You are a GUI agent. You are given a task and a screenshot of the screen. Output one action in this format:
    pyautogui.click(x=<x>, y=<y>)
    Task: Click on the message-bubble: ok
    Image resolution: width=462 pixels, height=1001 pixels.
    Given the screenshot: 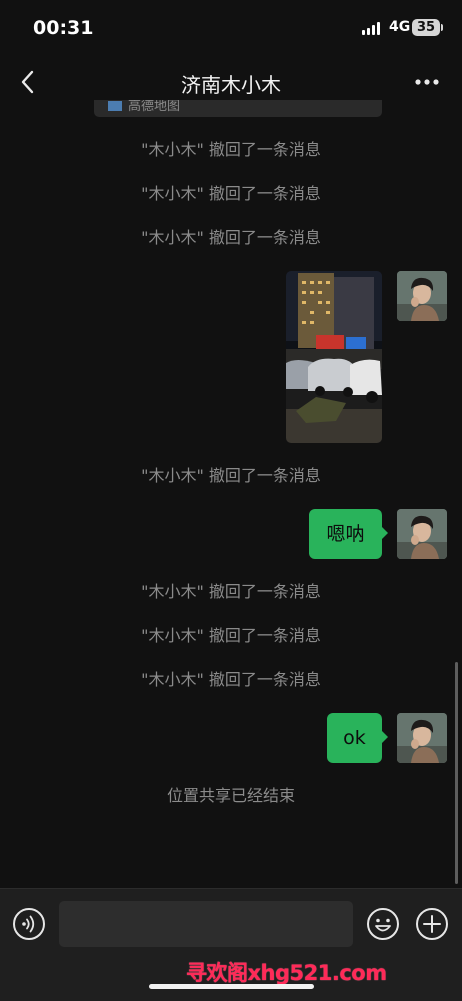 What is the action you would take?
    pyautogui.click(x=357, y=738)
    